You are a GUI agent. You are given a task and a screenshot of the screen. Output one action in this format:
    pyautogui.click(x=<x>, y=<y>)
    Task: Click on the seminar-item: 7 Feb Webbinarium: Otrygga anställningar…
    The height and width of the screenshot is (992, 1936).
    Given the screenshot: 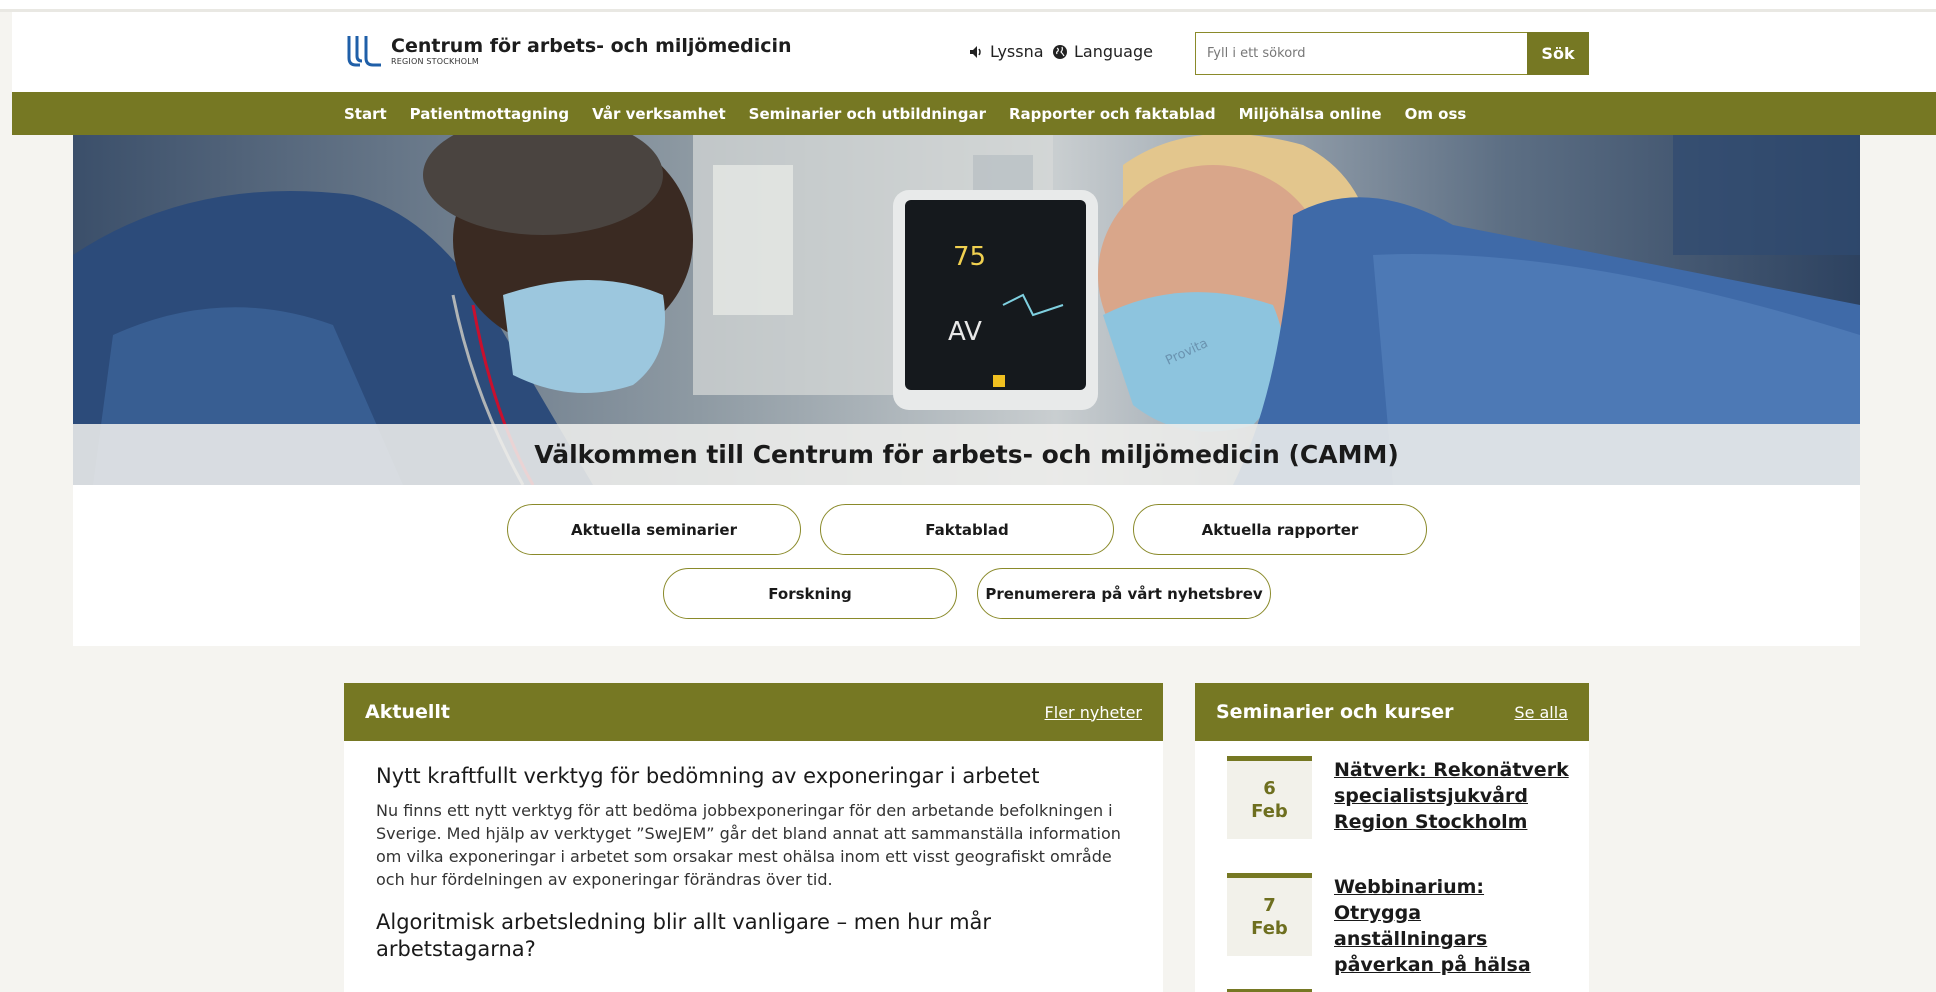 What is the action you would take?
    pyautogui.click(x=1392, y=918)
    